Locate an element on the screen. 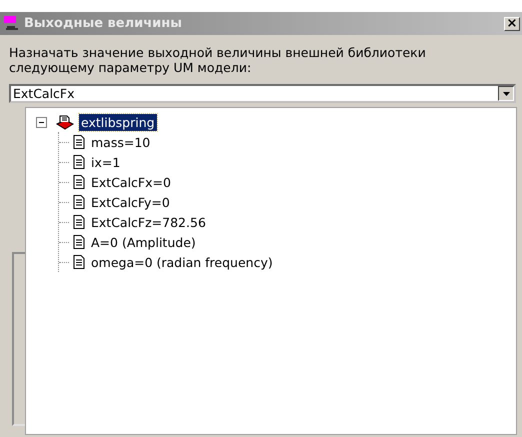  tree-item: omega=0 (radian frequency) is located at coordinates (182, 262).